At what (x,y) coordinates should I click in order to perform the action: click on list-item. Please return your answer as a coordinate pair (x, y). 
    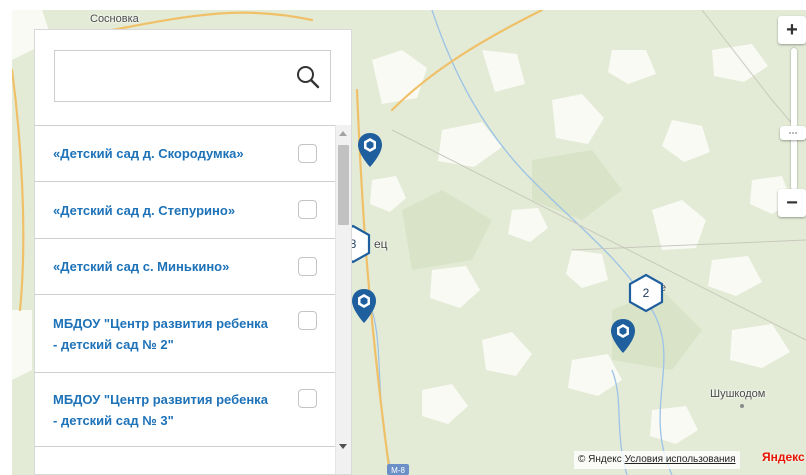
    Looking at the image, I should click on (185, 460).